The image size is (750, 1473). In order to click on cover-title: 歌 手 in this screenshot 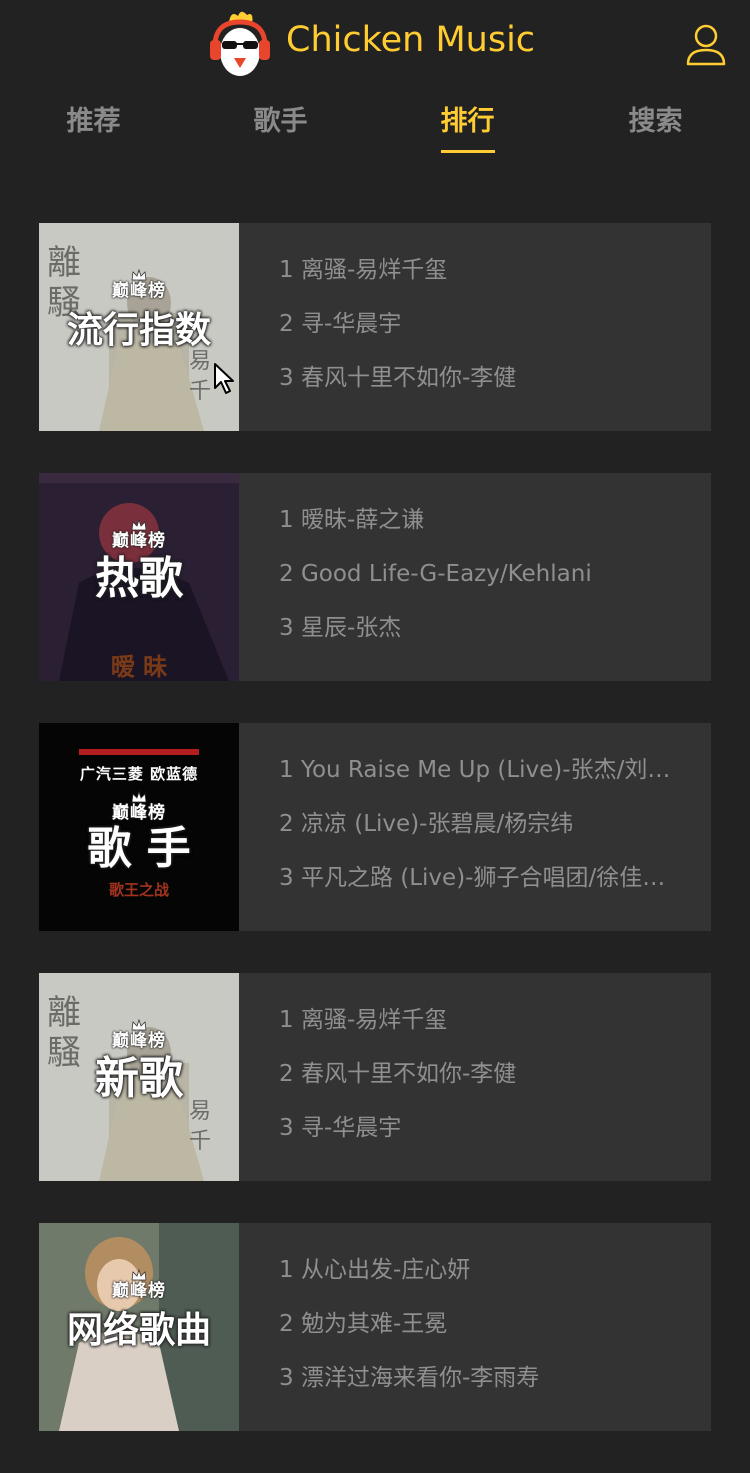, I will do `click(139, 848)`.